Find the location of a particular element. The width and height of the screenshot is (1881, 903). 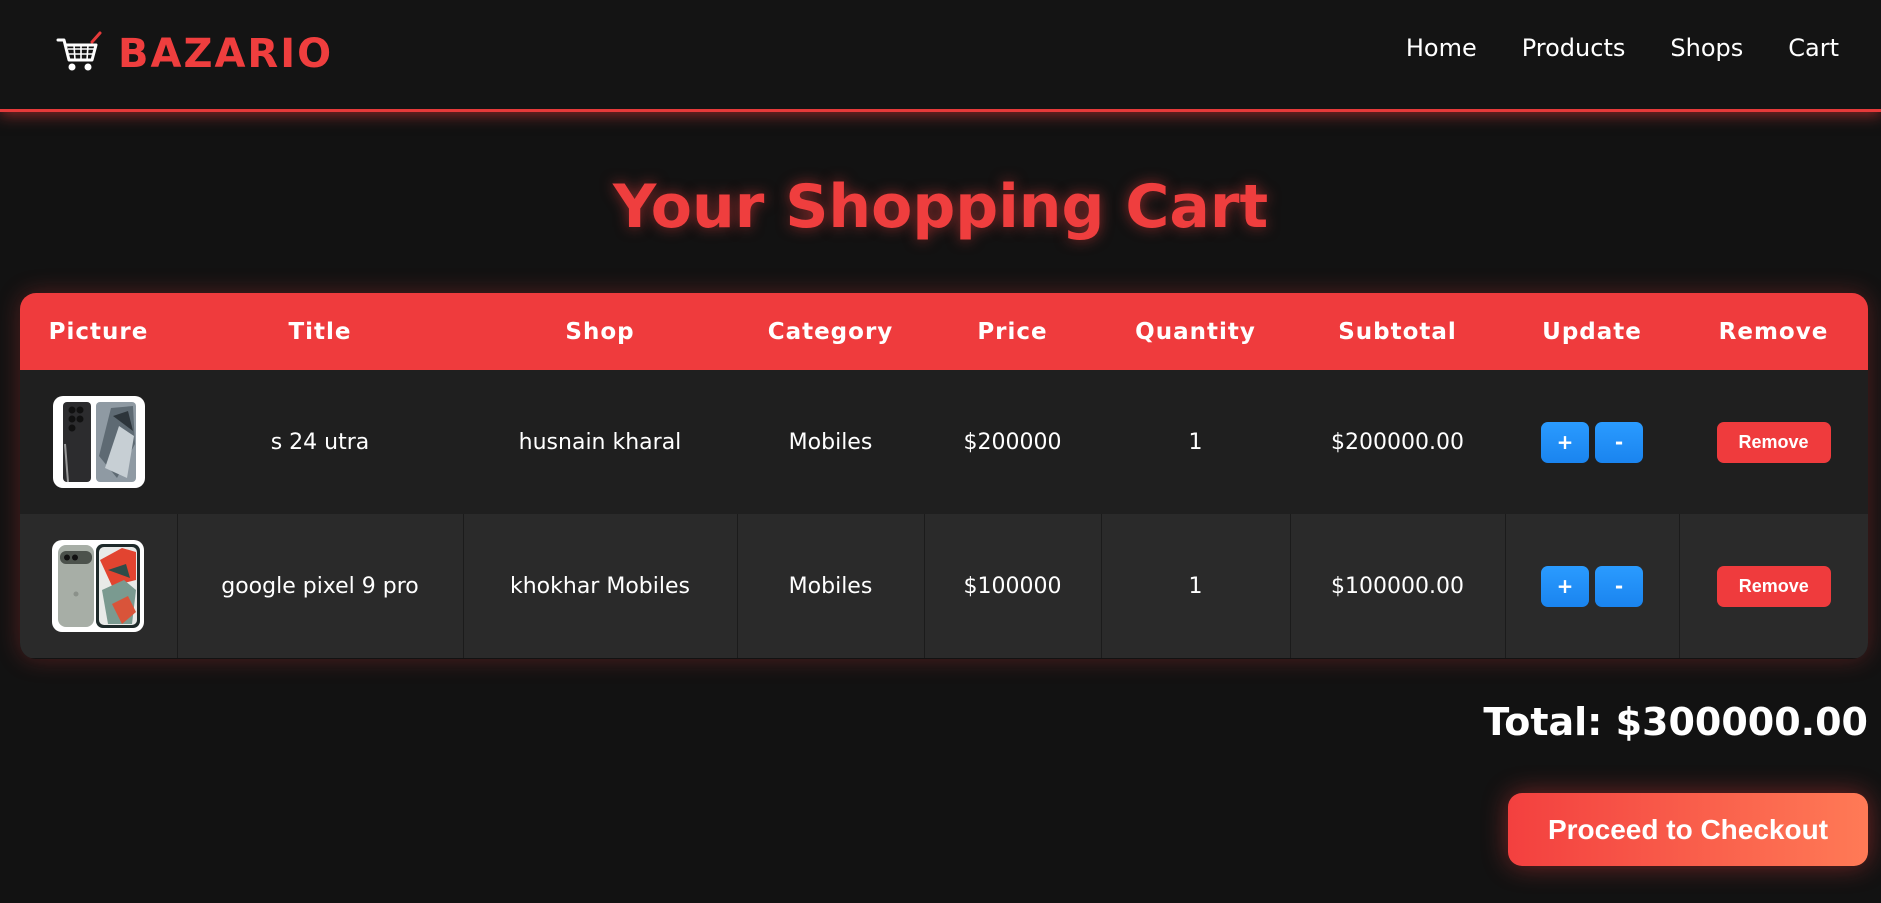

product-image-pixel9 is located at coordinates (98, 586).